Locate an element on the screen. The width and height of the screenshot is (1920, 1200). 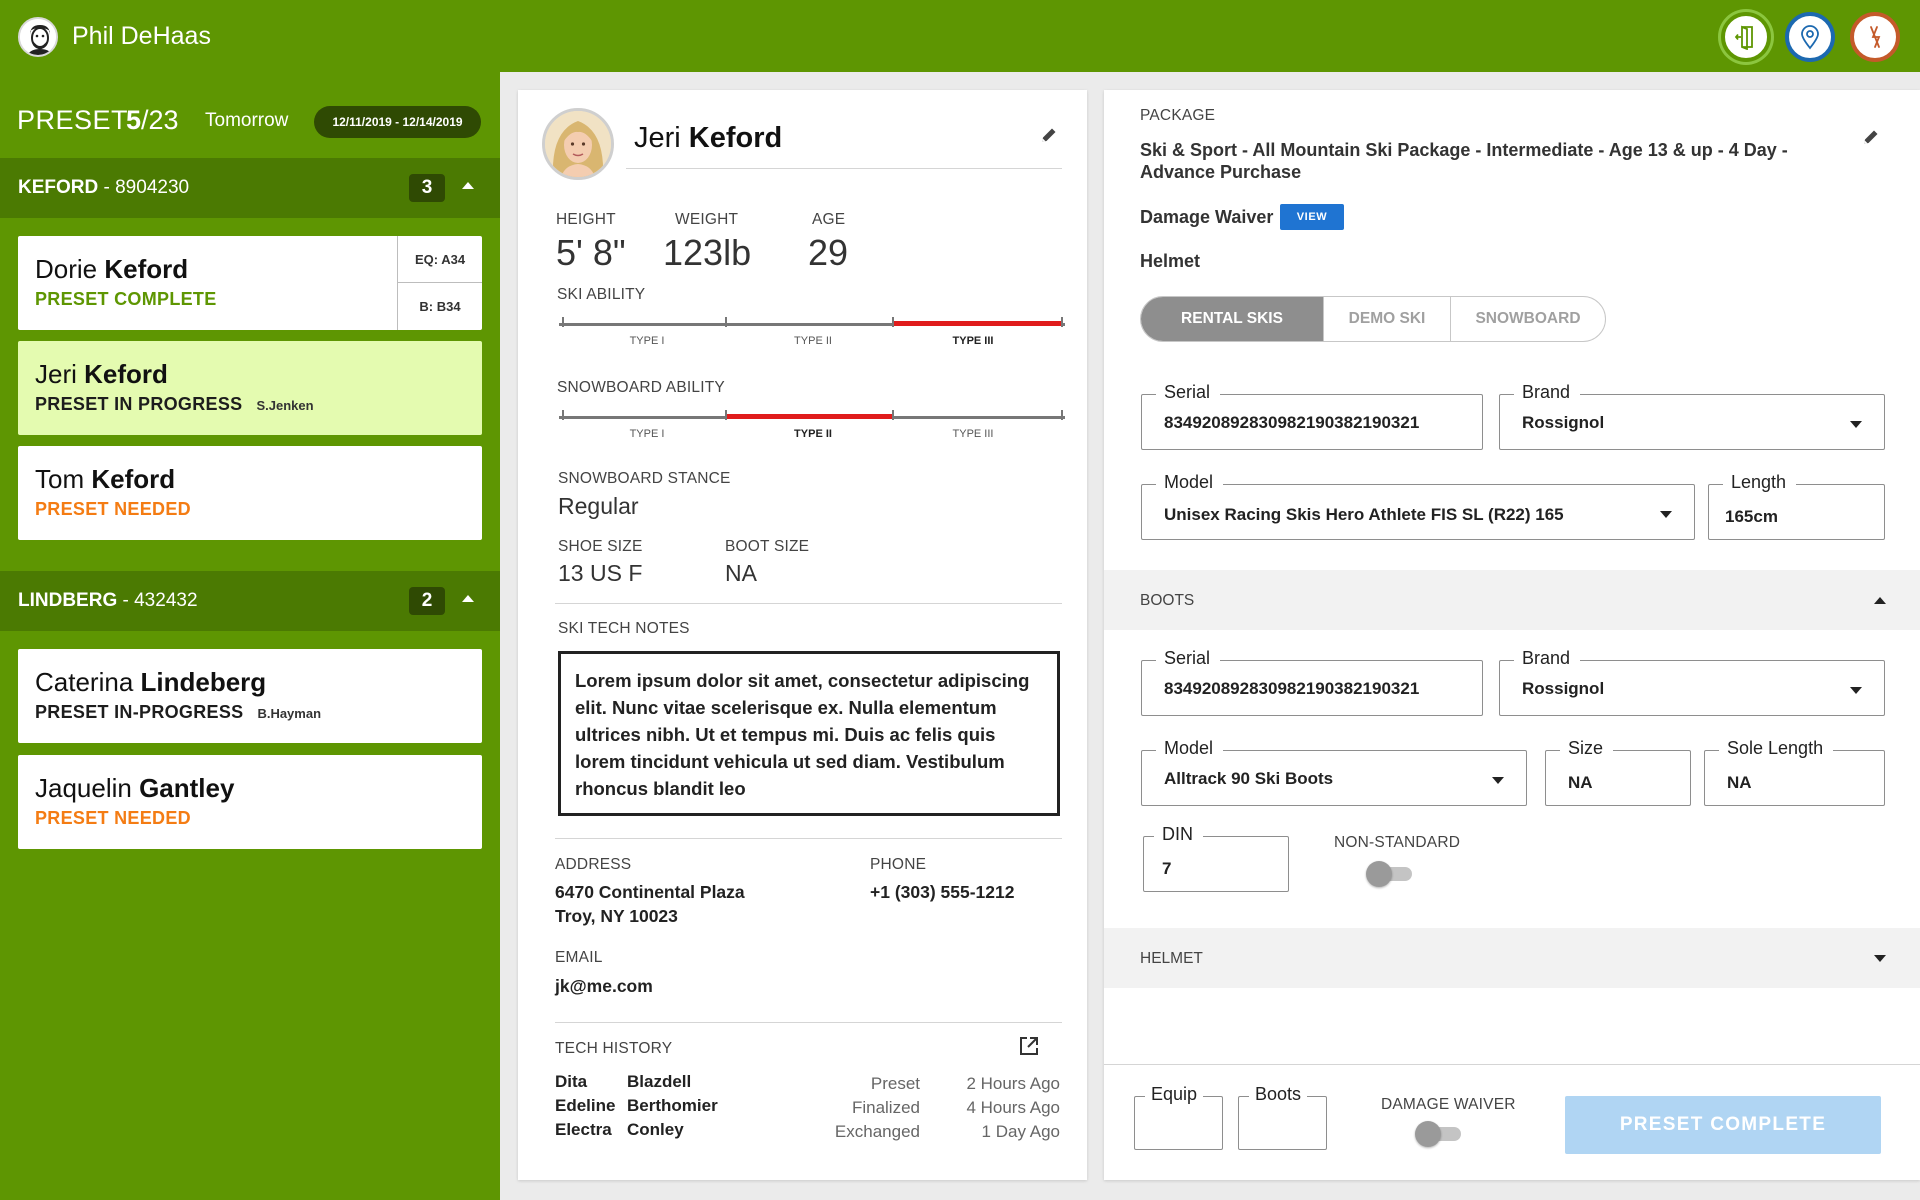
email-label: EMAIL is located at coordinates (579, 957).